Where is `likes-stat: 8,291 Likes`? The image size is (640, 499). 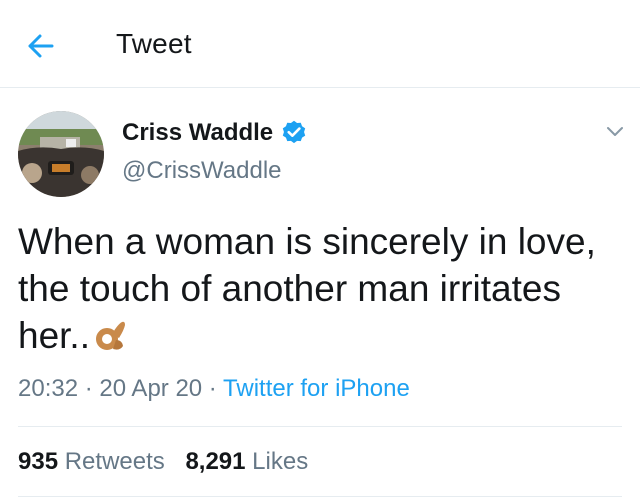 likes-stat: 8,291 Likes is located at coordinates (246, 461).